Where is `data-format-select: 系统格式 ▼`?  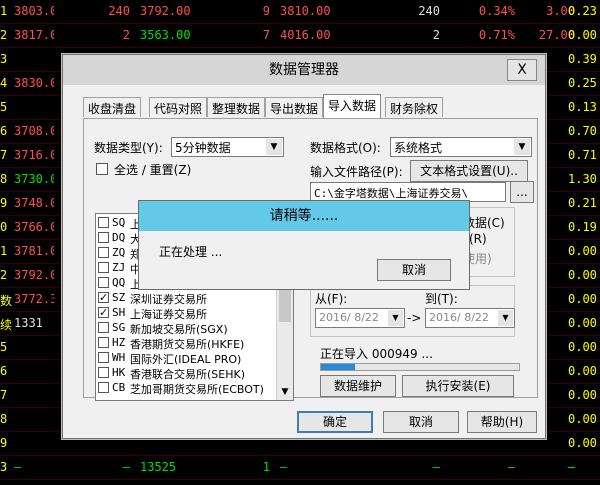
data-format-select: 系统格式 ▼ is located at coordinates (461, 147).